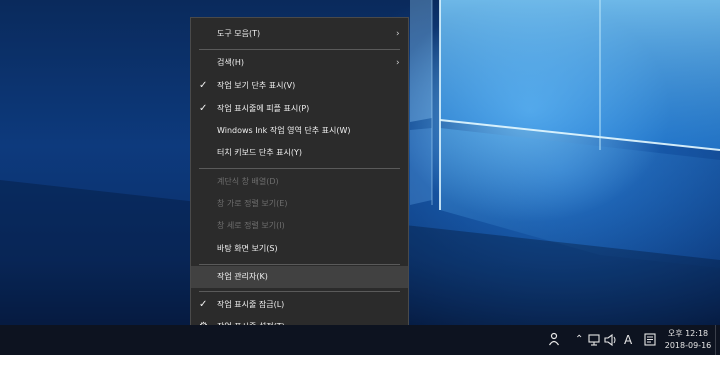 This screenshot has height=368, width=720. What do you see at coordinates (650, 340) in the screenshot?
I see `notification-icon` at bounding box center [650, 340].